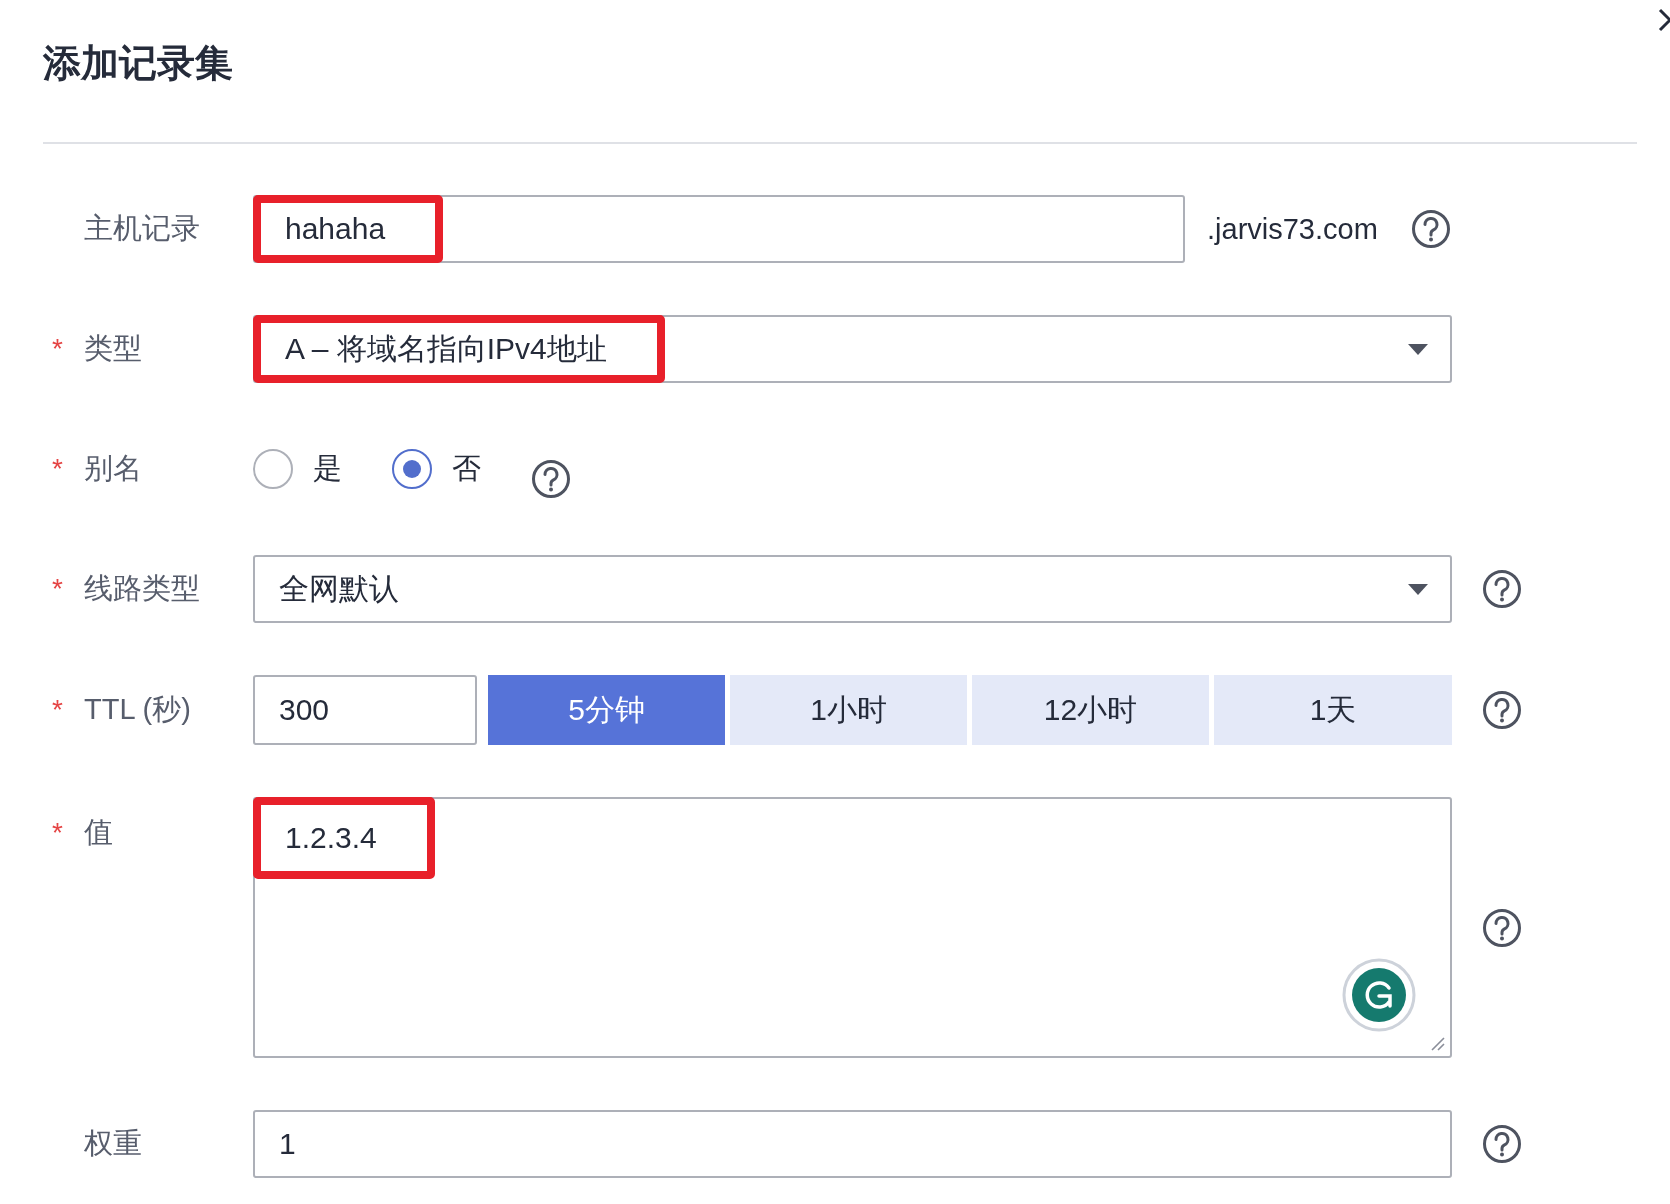  I want to click on highlight-box: 1.2.3.4, so click(344, 838).